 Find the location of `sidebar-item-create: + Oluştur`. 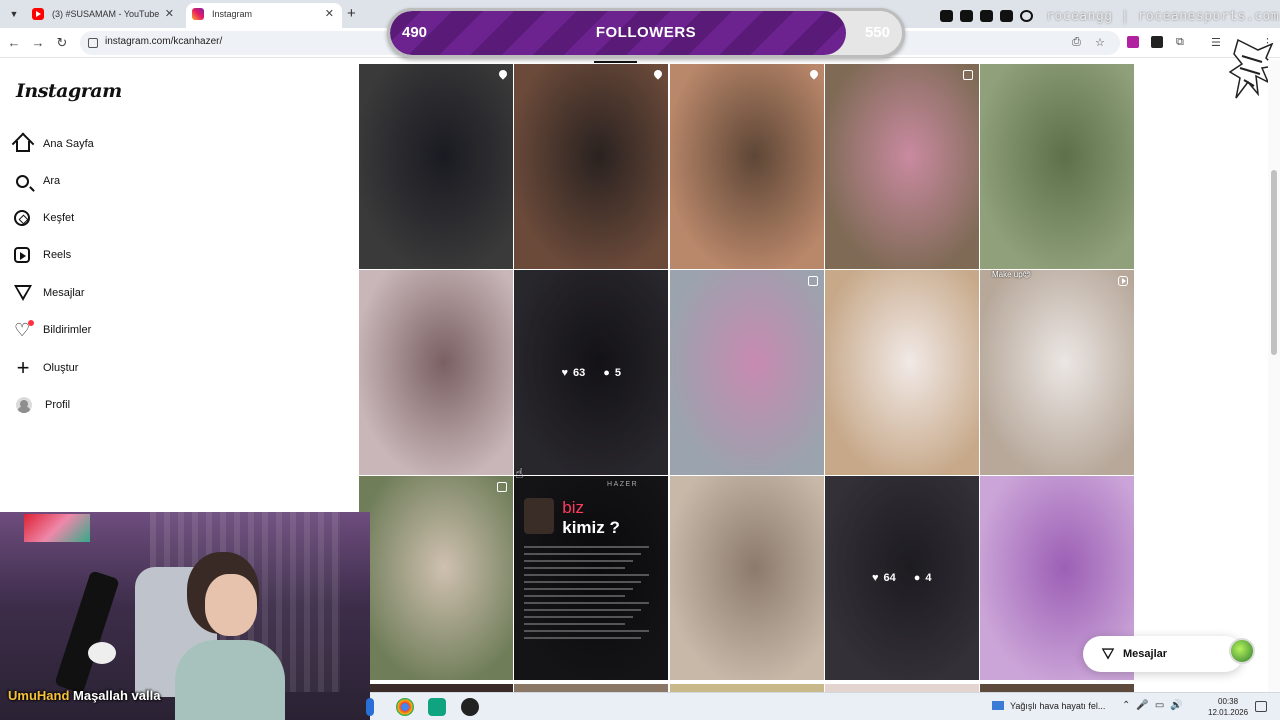

sidebar-item-create: + Oluştur is located at coordinates (114, 368).